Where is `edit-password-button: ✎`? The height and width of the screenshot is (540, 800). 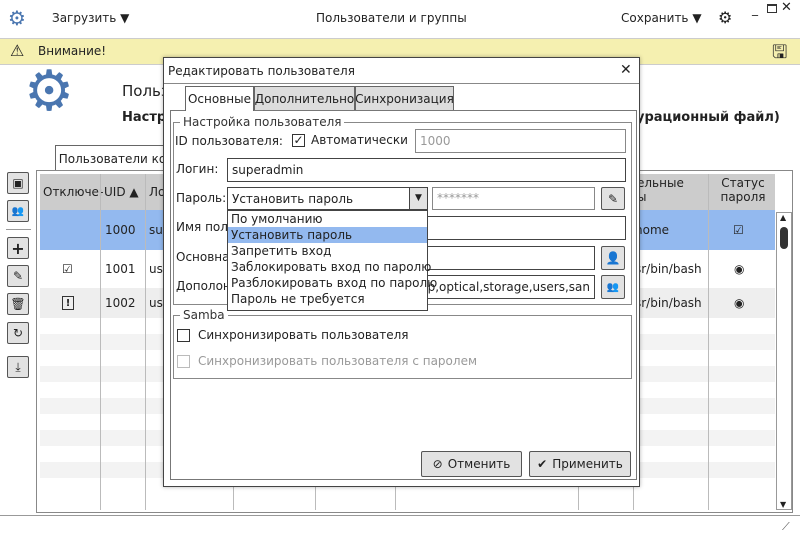 edit-password-button: ✎ is located at coordinates (613, 198).